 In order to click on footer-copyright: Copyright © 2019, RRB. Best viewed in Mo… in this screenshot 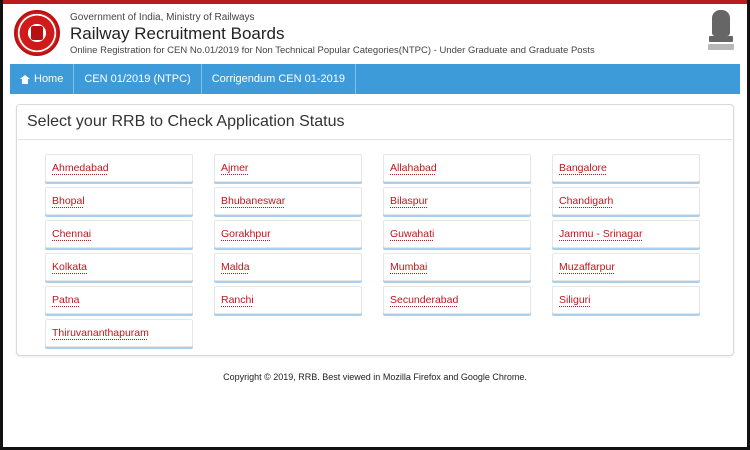, I will do `click(375, 377)`.